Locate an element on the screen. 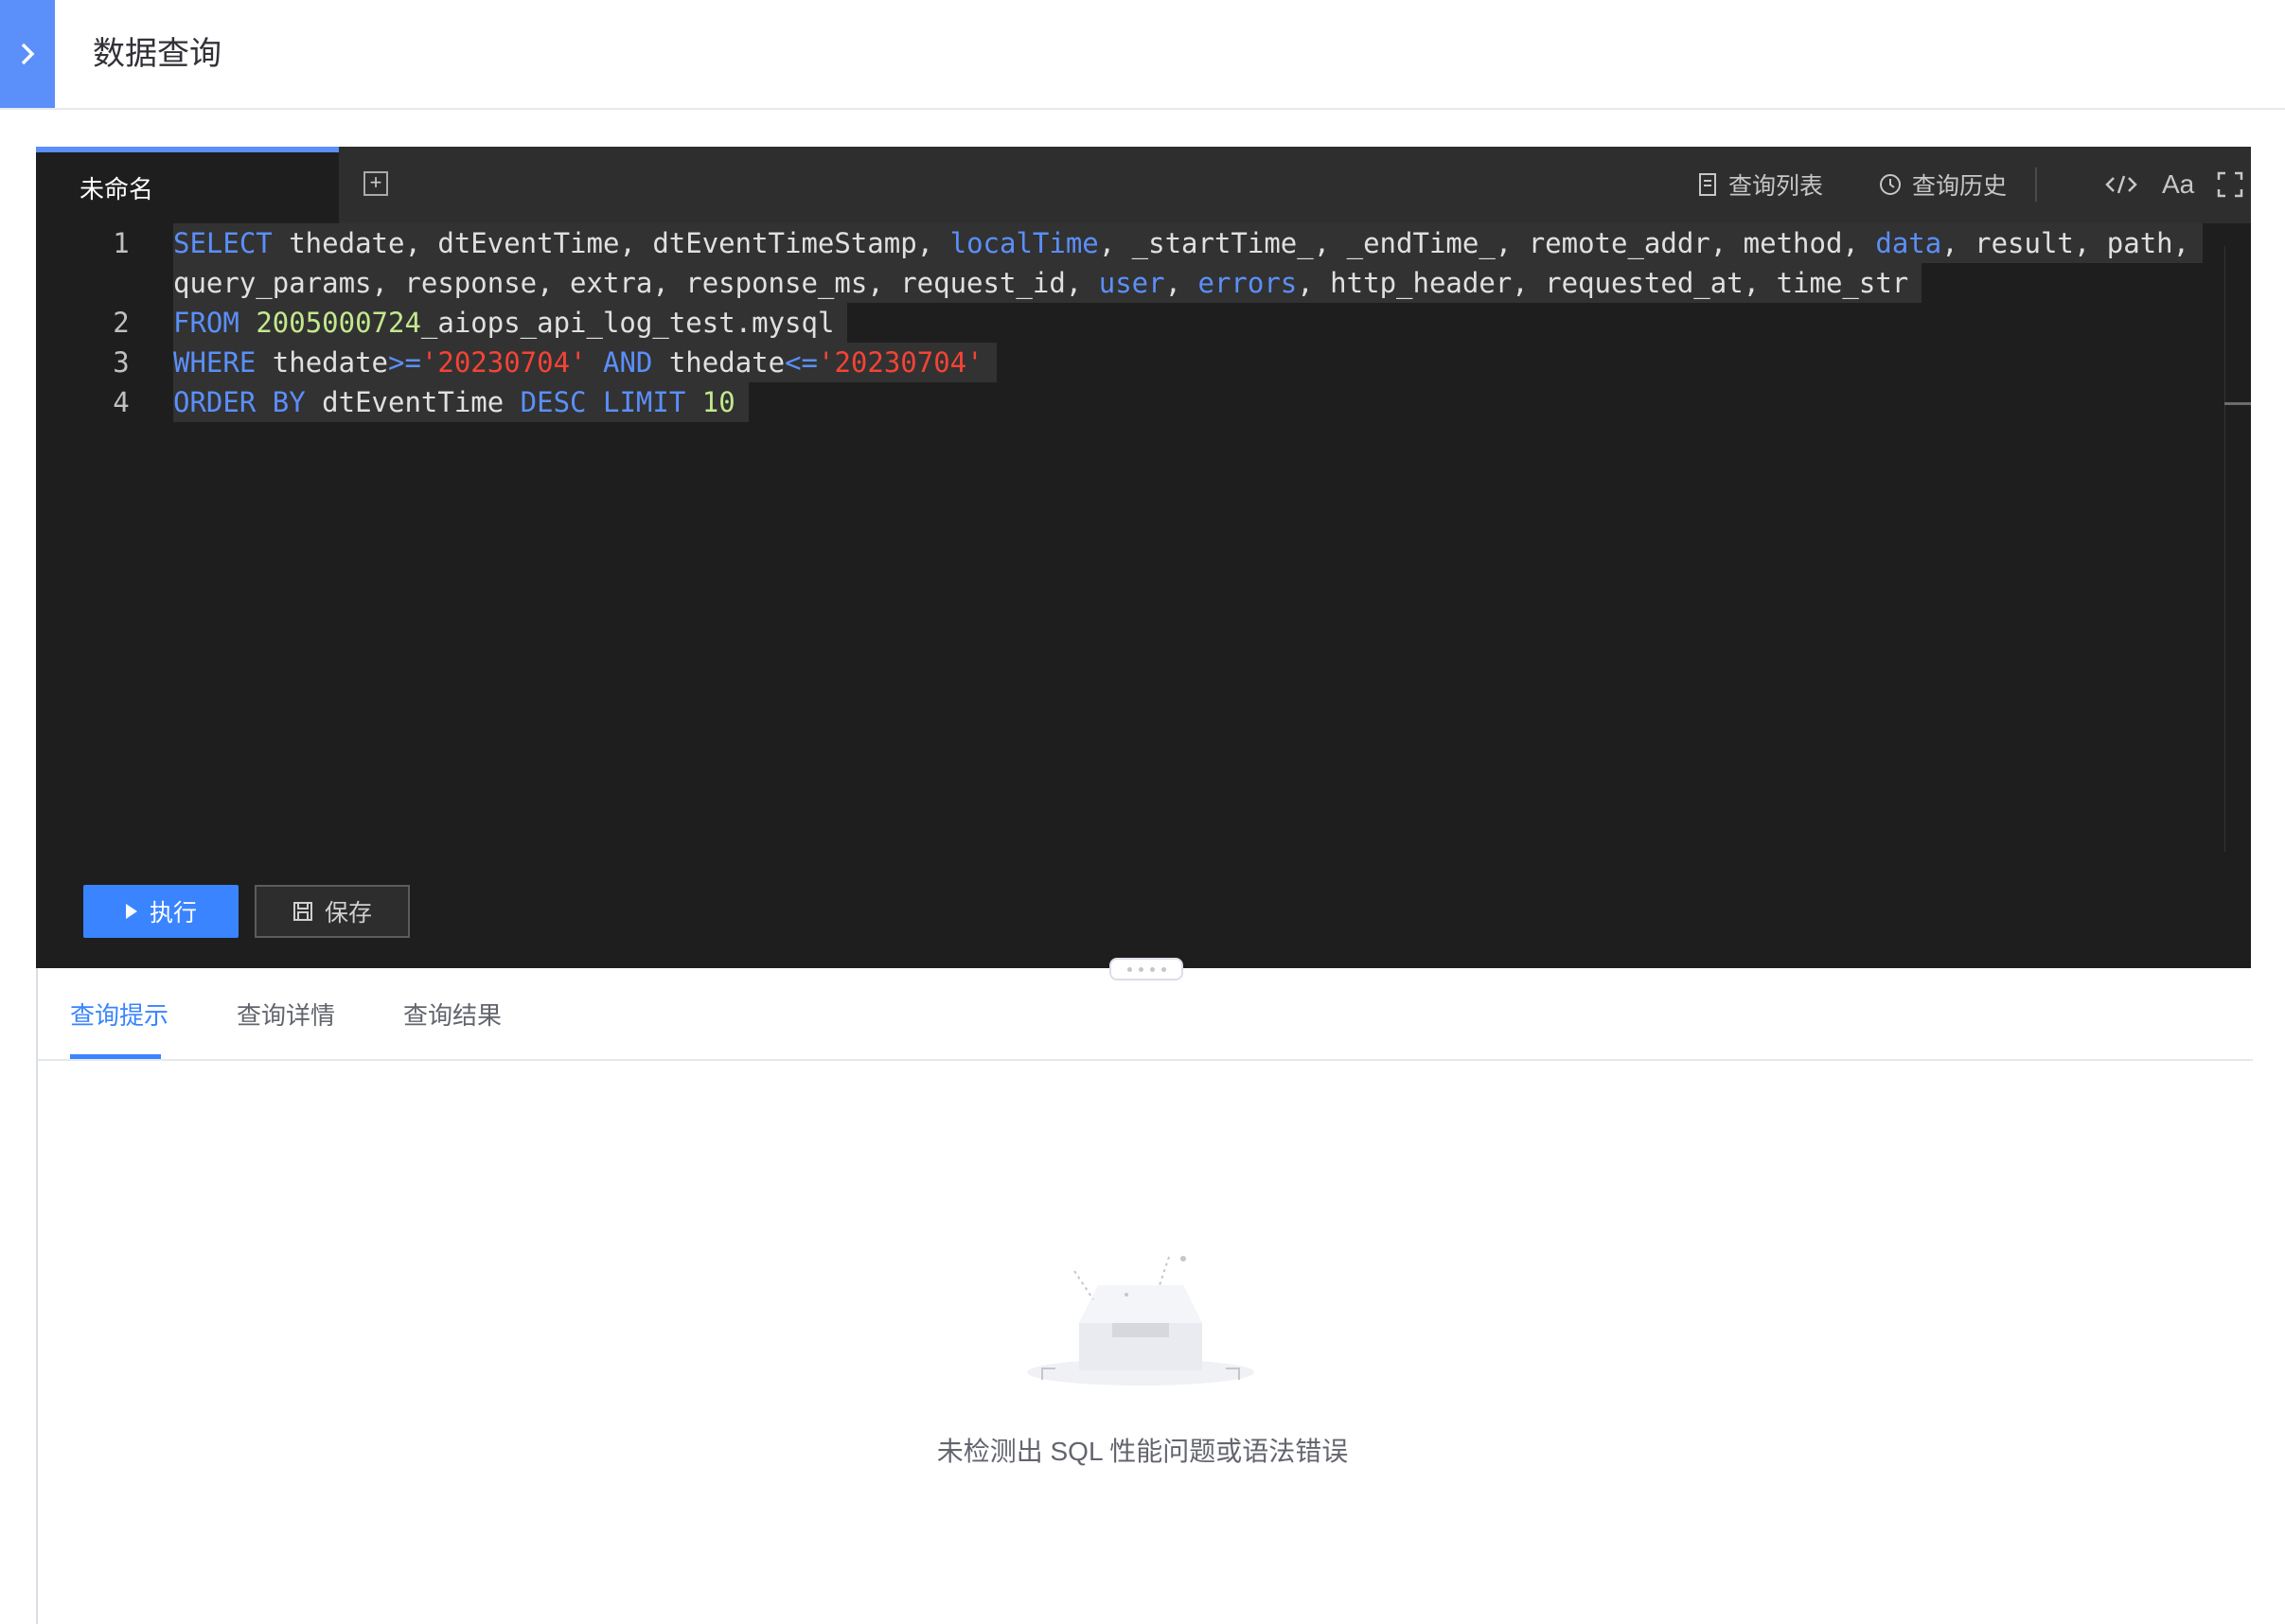  sql-keyword: SELECT is located at coordinates (223, 243).